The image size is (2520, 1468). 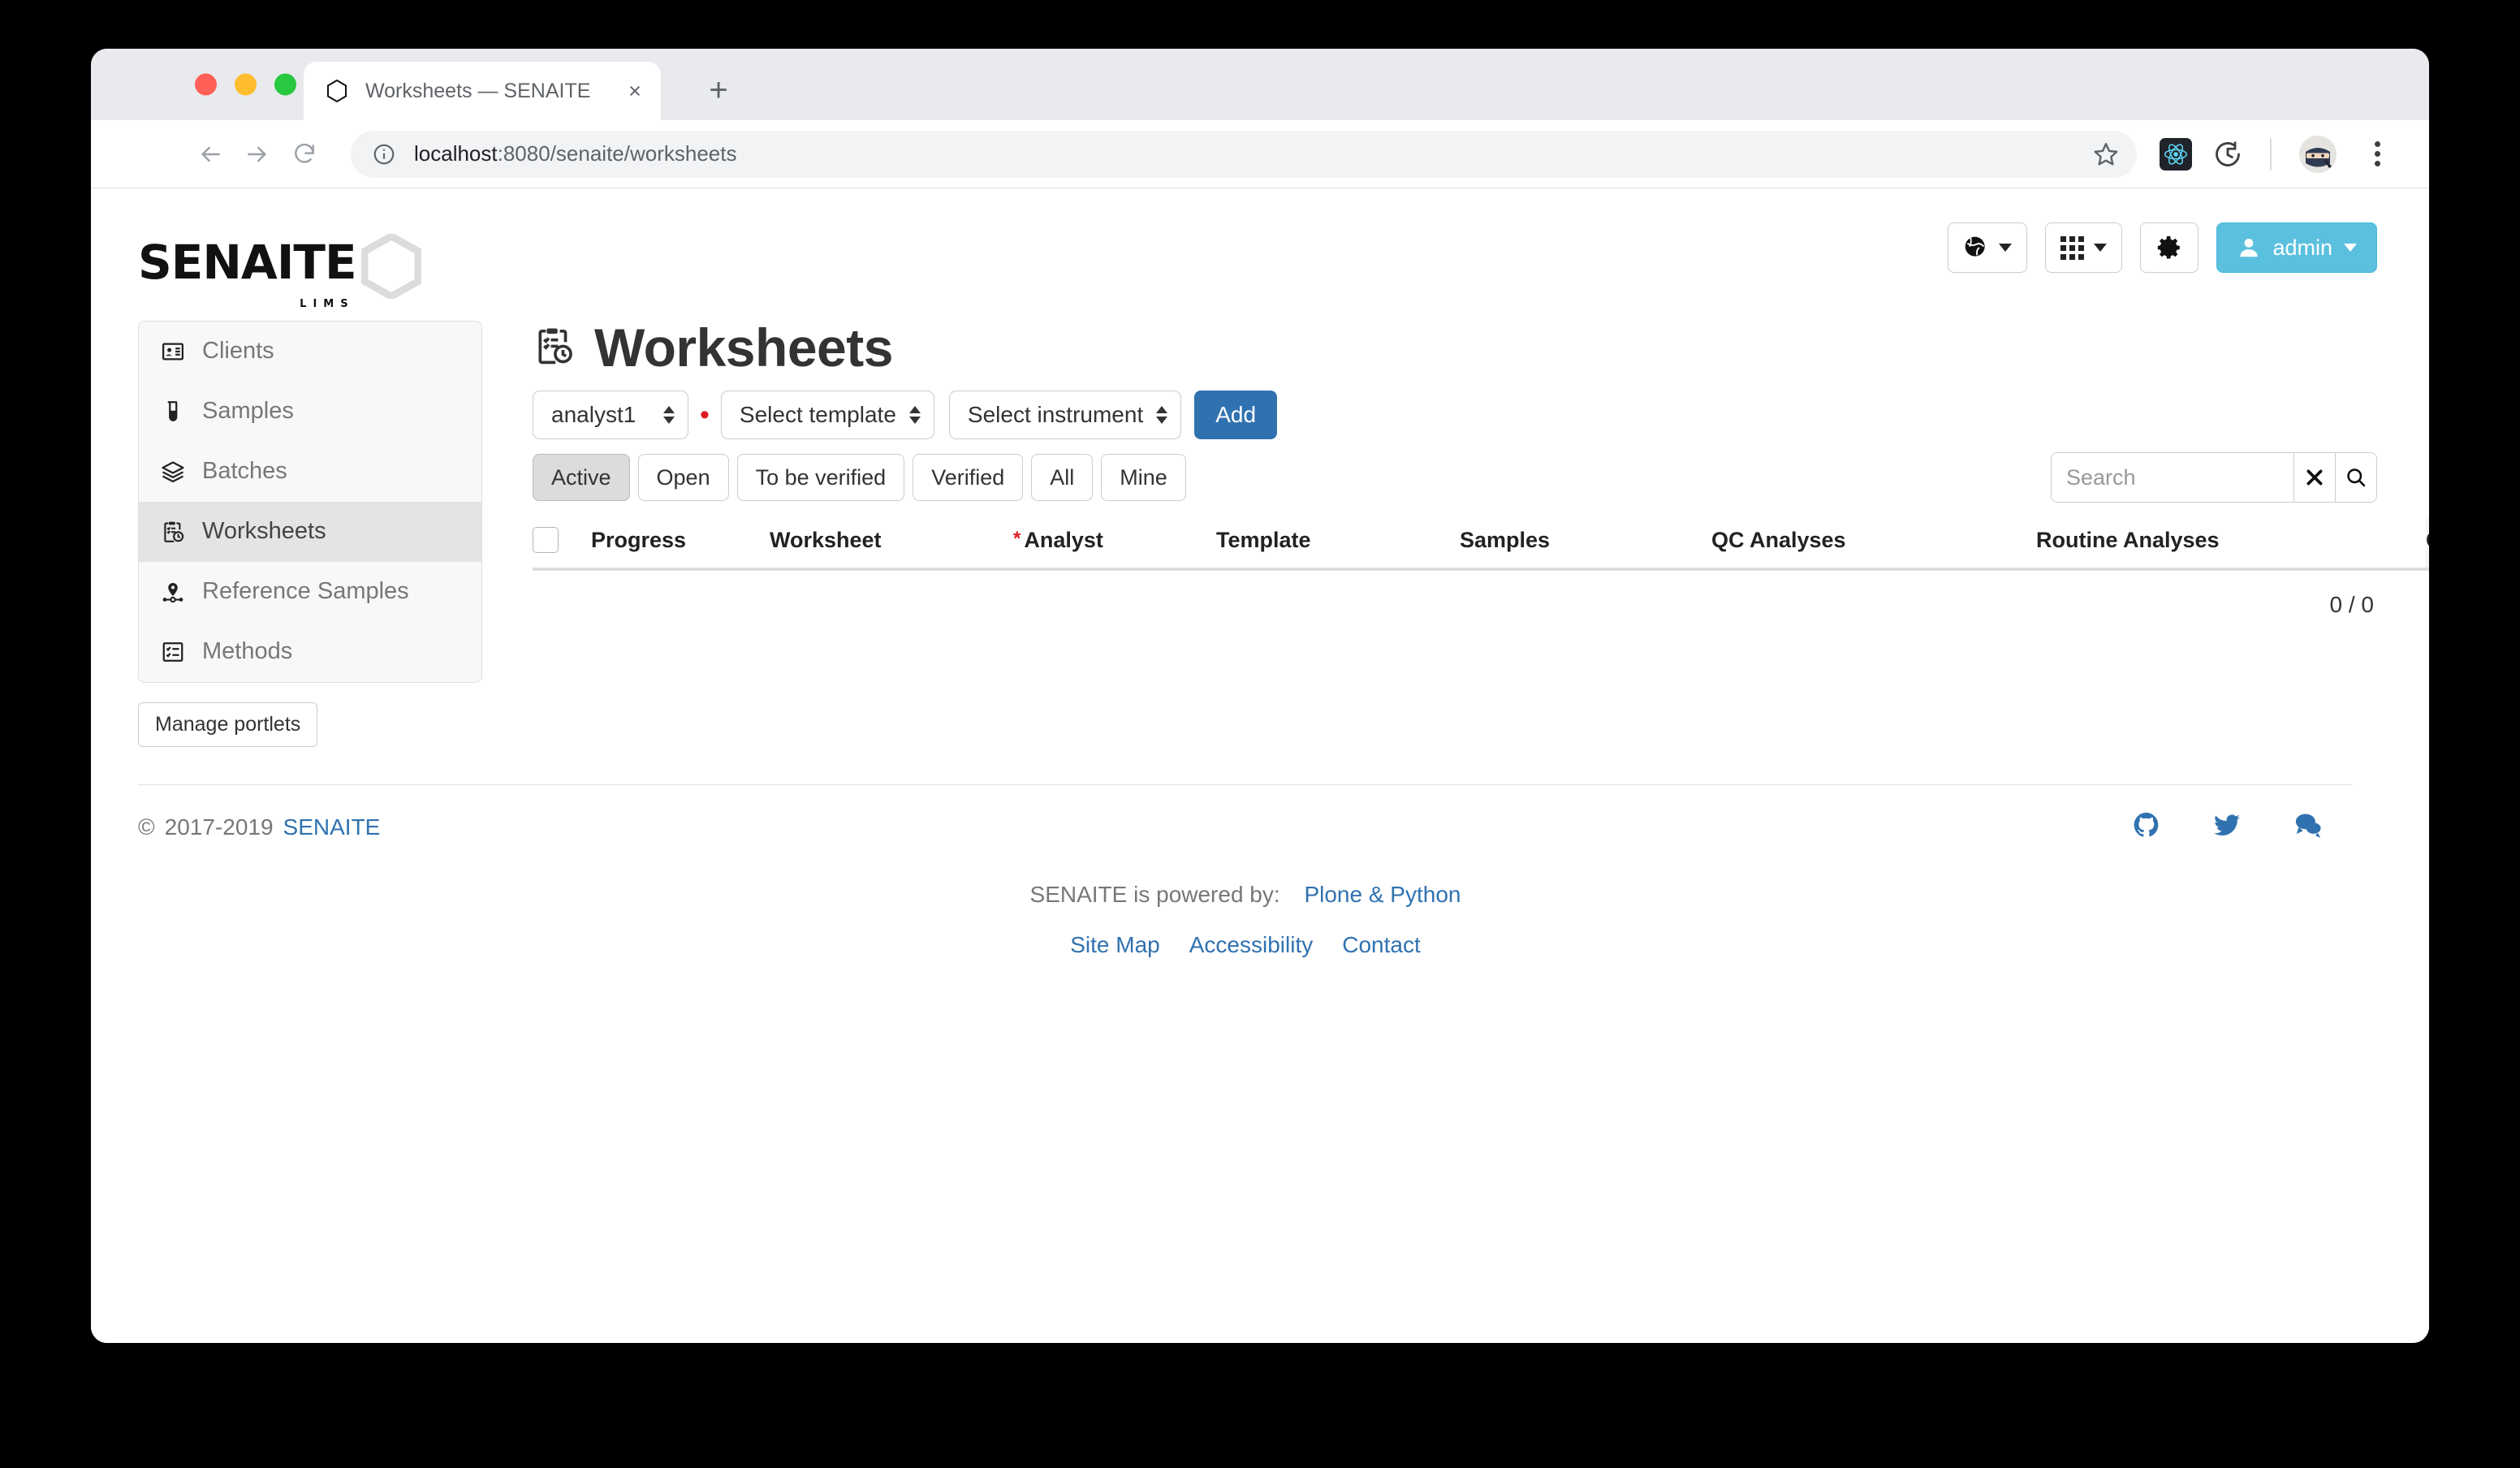 What do you see at coordinates (2302, 247) in the screenshot?
I see `user-menu-label: admin` at bounding box center [2302, 247].